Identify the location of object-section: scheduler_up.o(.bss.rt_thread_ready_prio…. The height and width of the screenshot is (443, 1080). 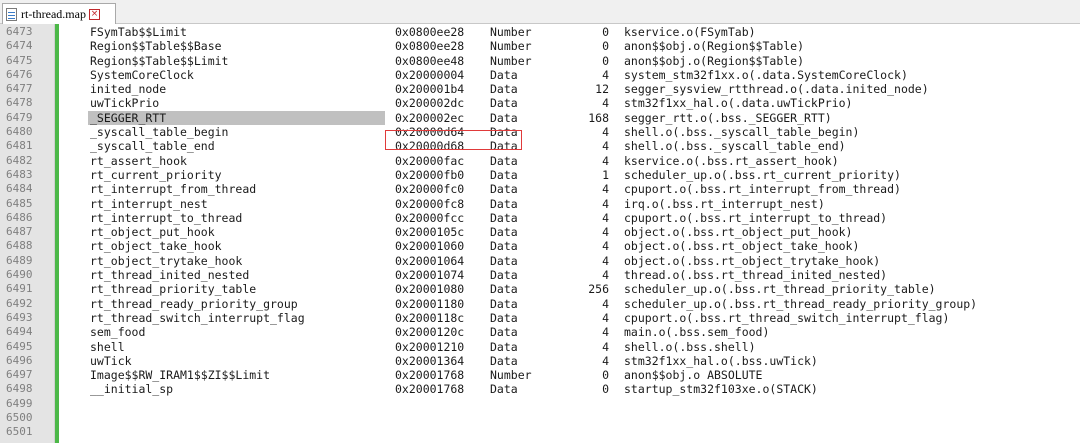
(801, 303).